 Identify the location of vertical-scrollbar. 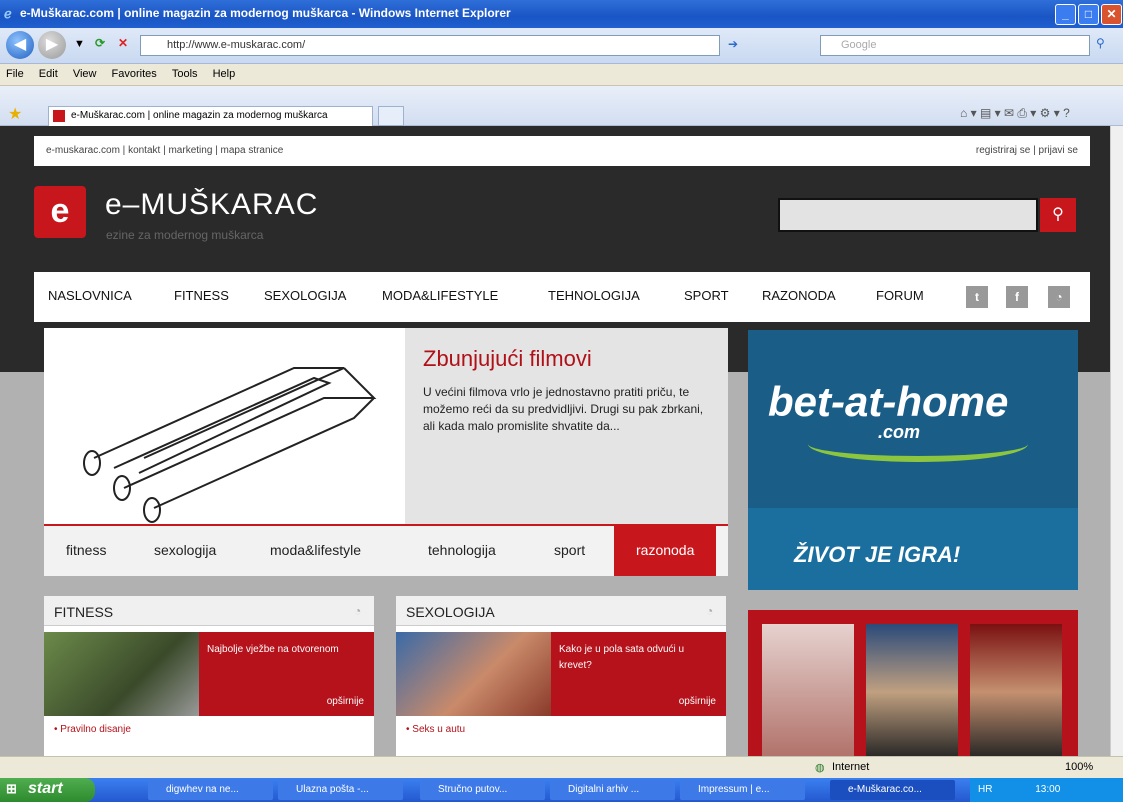
(1116, 441).